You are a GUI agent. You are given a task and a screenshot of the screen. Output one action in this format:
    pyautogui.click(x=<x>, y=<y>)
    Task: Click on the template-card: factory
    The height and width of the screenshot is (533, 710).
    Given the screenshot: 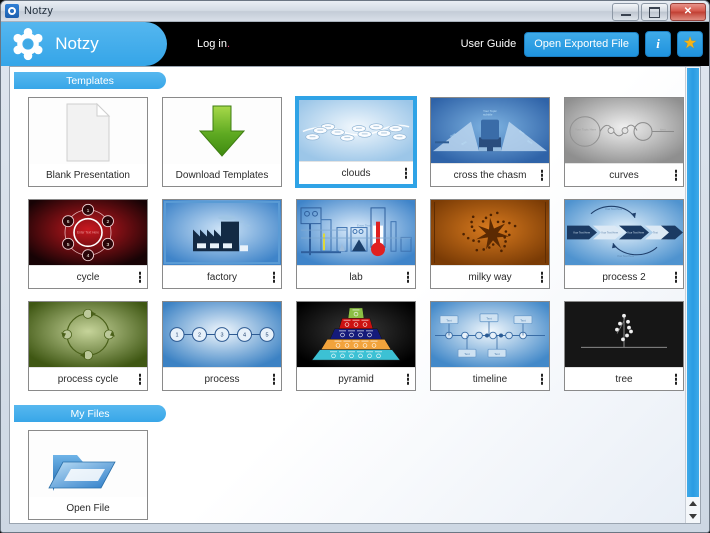 What is the action you would take?
    pyautogui.click(x=222, y=244)
    